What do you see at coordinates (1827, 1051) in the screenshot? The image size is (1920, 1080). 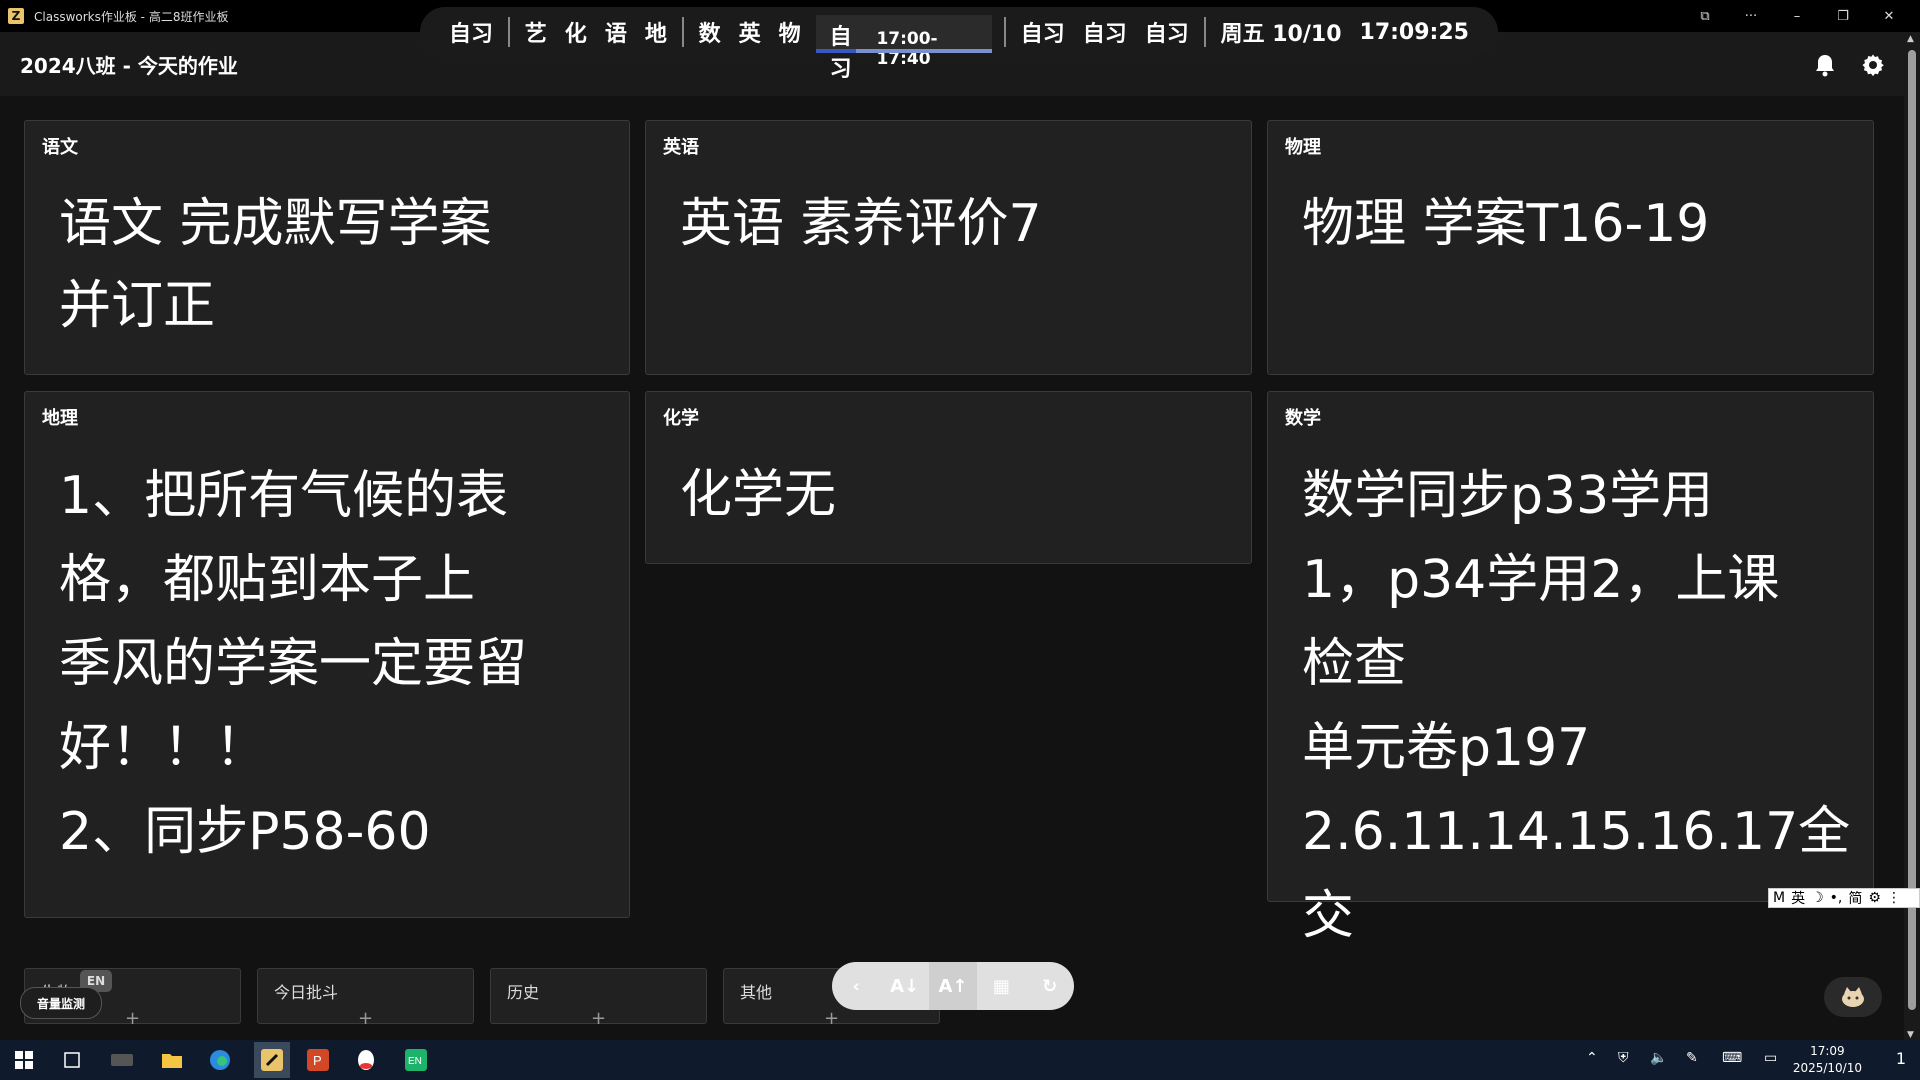 I see `taskbar-time: 17:09` at bounding box center [1827, 1051].